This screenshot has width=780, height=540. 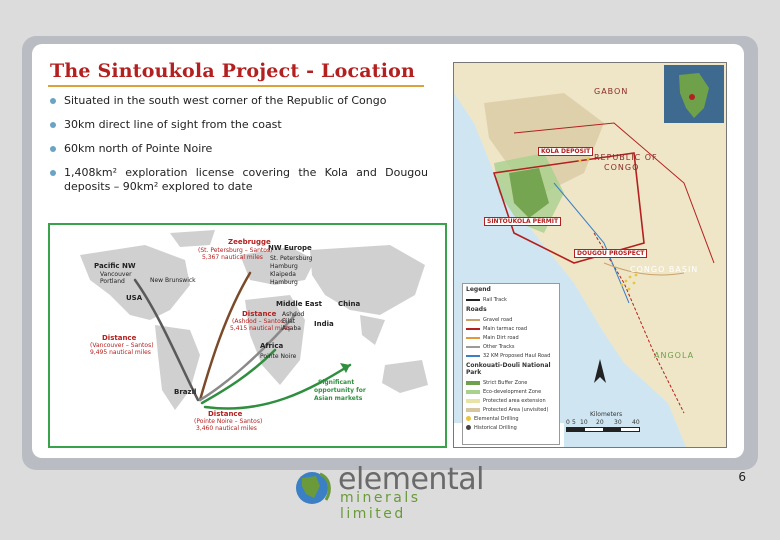 I want to click on label-distance-bottom-nm: 3,460 nautical miles, so click(x=226, y=428).